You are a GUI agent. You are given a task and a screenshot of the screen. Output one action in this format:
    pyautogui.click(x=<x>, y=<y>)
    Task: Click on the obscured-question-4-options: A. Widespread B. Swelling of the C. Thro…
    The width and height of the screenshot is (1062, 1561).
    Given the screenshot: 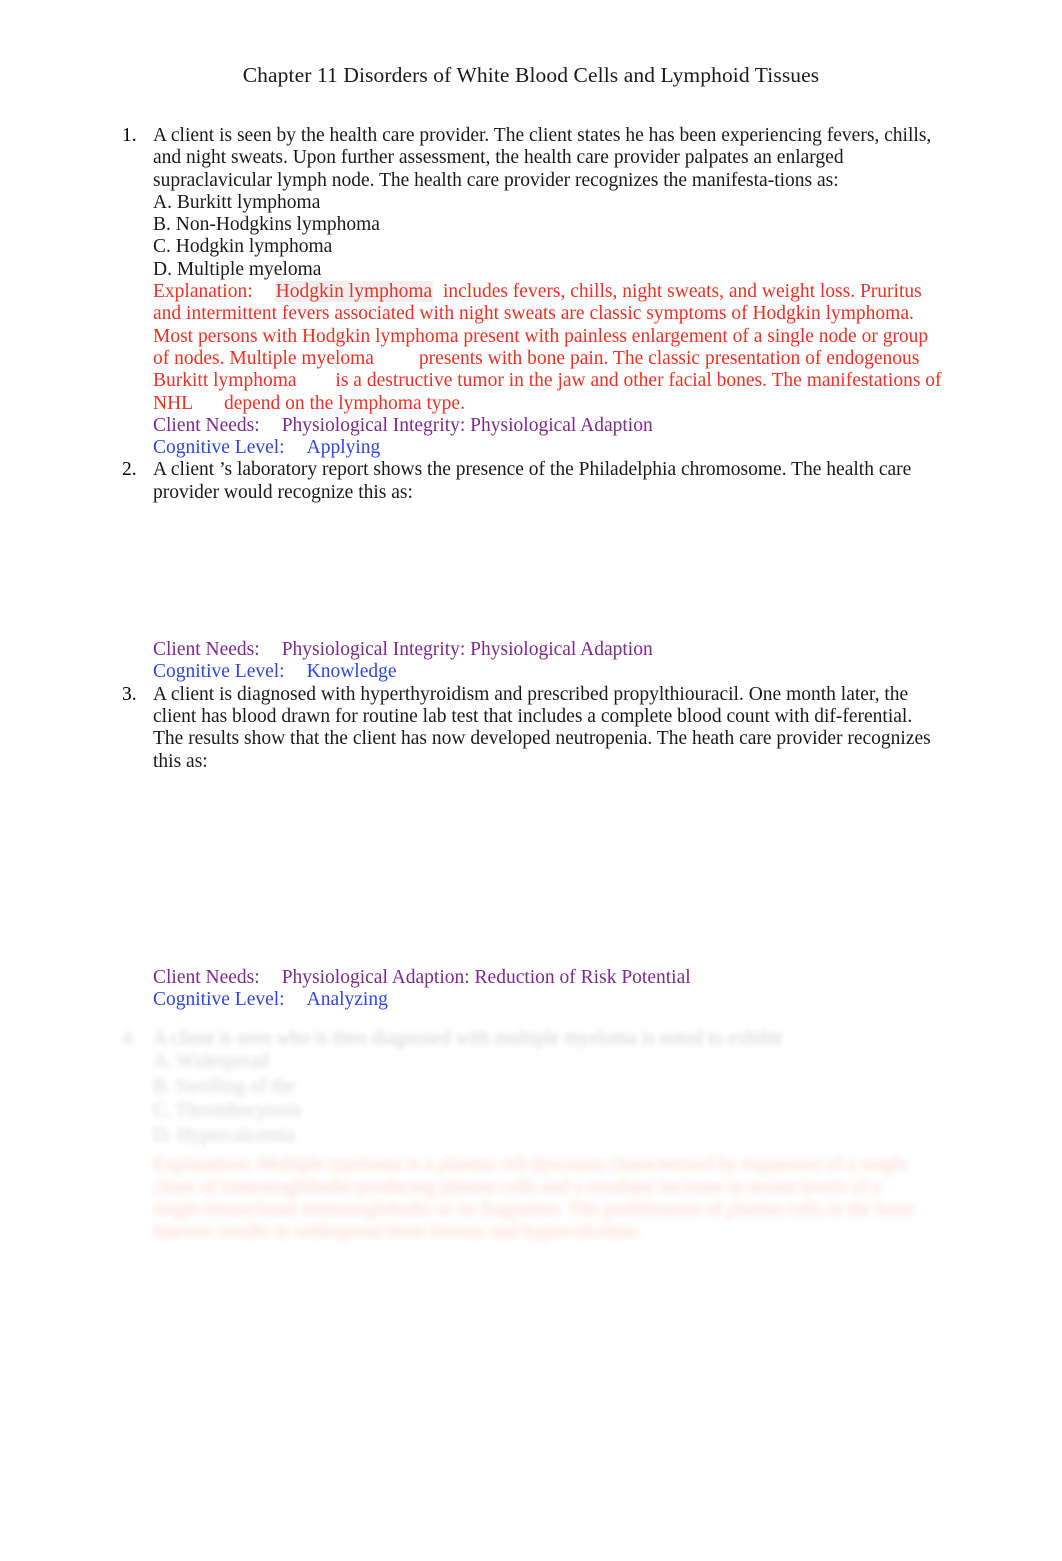 What is the action you would take?
    pyautogui.click(x=531, y=1099)
    